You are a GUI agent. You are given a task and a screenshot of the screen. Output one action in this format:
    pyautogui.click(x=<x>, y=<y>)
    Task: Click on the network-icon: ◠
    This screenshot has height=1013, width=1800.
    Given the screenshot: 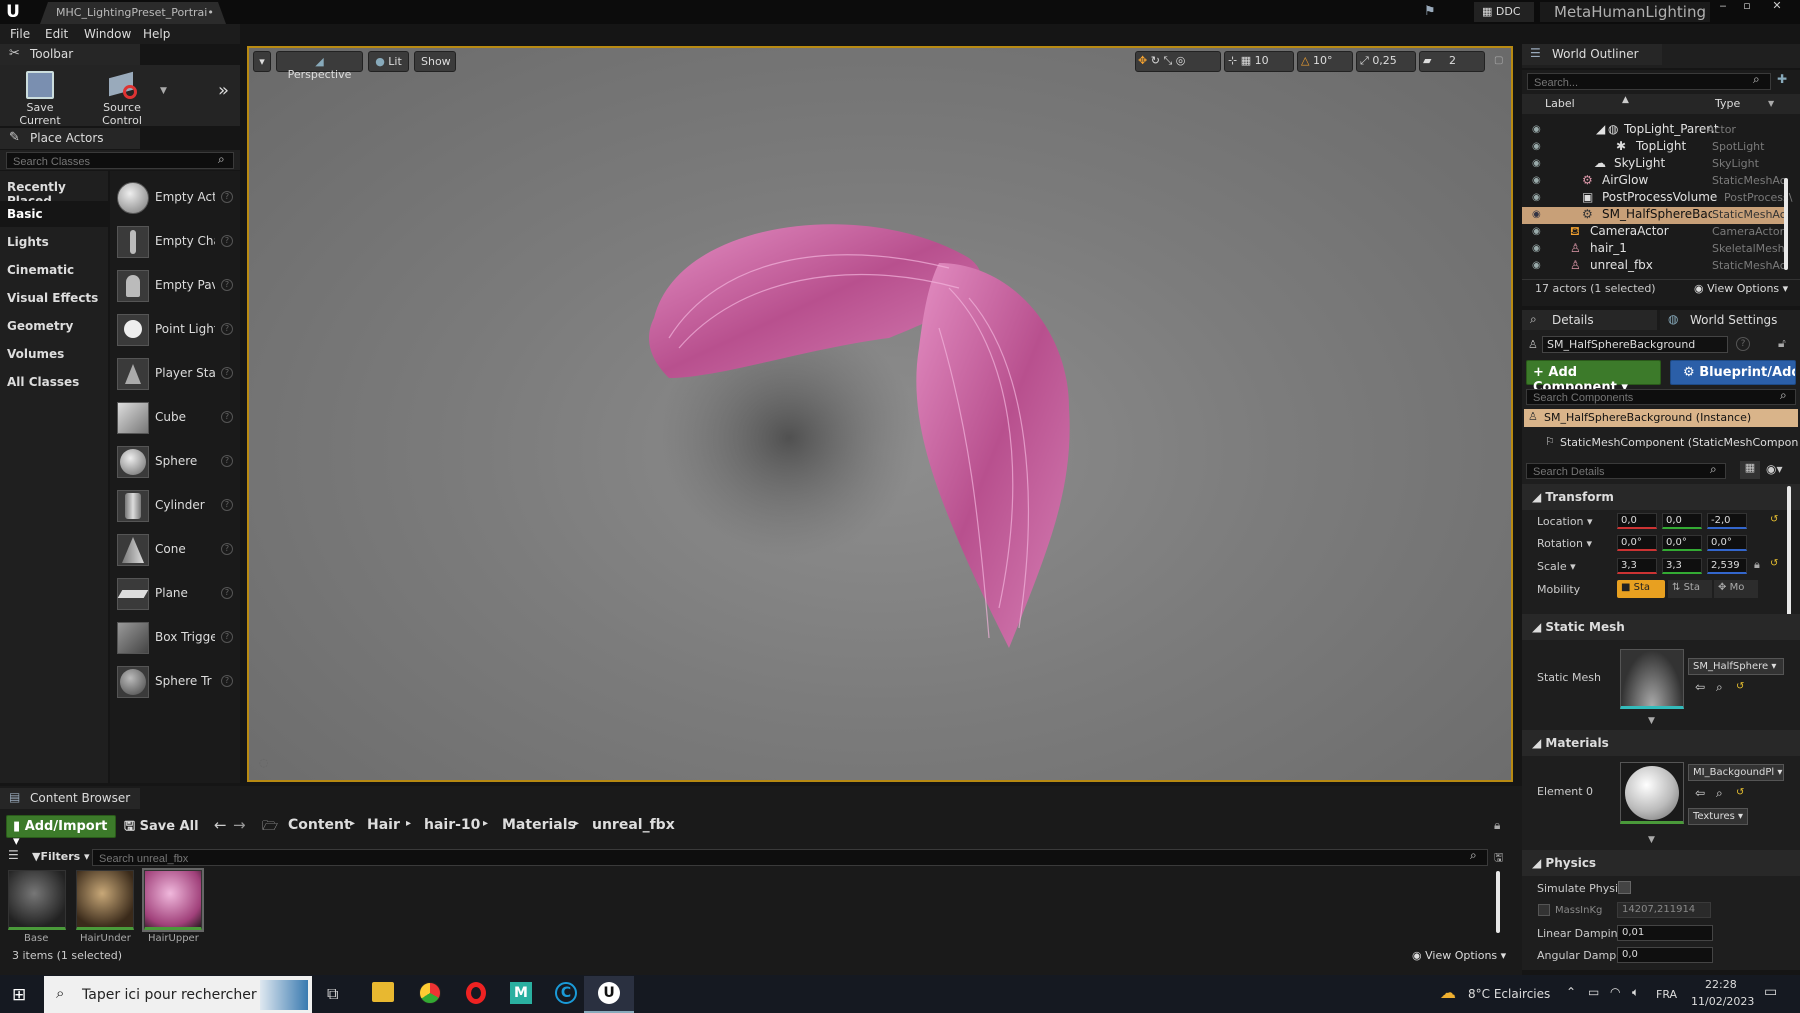 What is the action you would take?
    pyautogui.click(x=1615, y=992)
    